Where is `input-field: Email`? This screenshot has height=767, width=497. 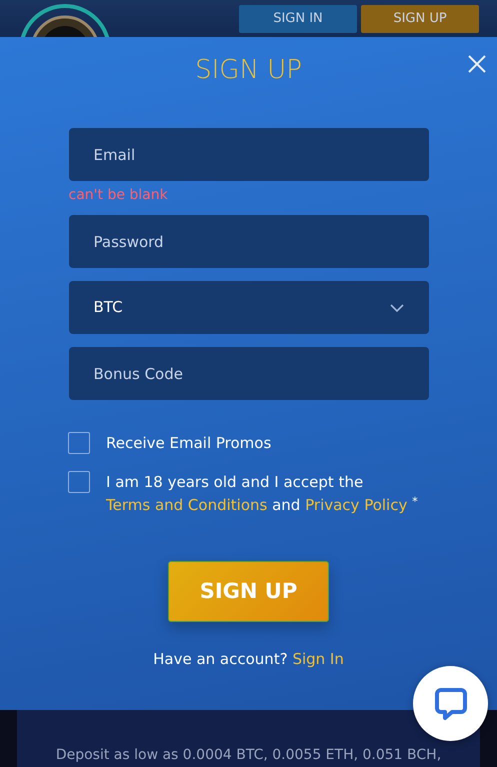
input-field: Email is located at coordinates (248, 155).